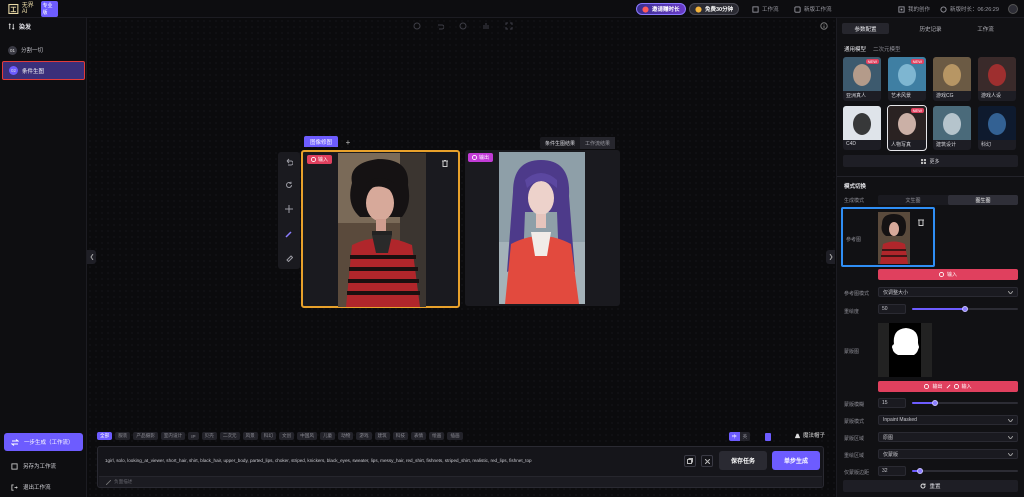  I want to click on denoise-slider-thumb, so click(965, 309).